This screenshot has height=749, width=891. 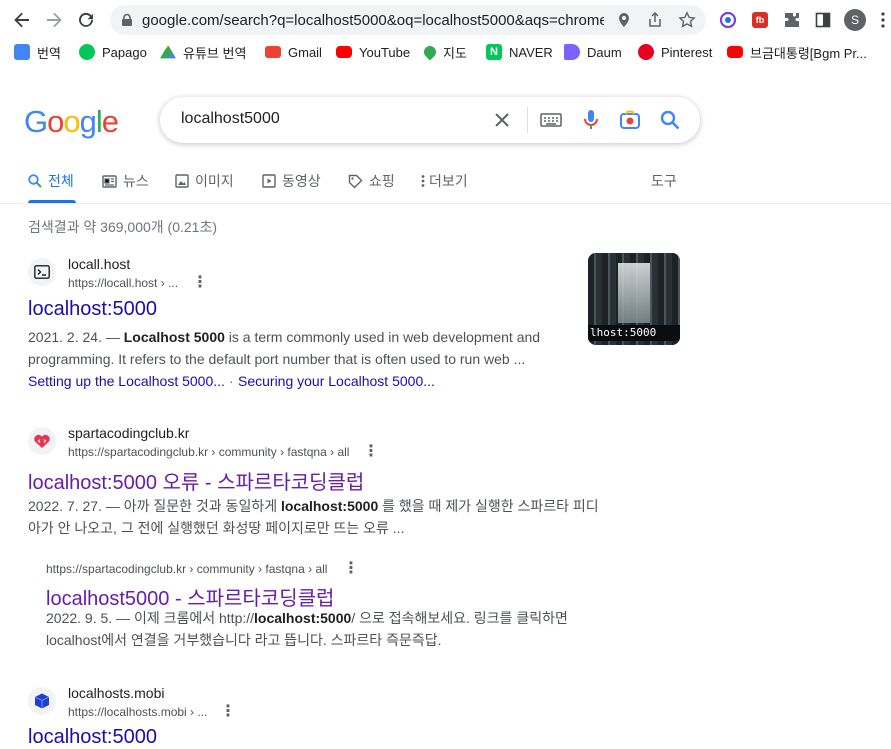 What do you see at coordinates (385, 52) in the screenshot?
I see `bookmark-label: YouTube` at bounding box center [385, 52].